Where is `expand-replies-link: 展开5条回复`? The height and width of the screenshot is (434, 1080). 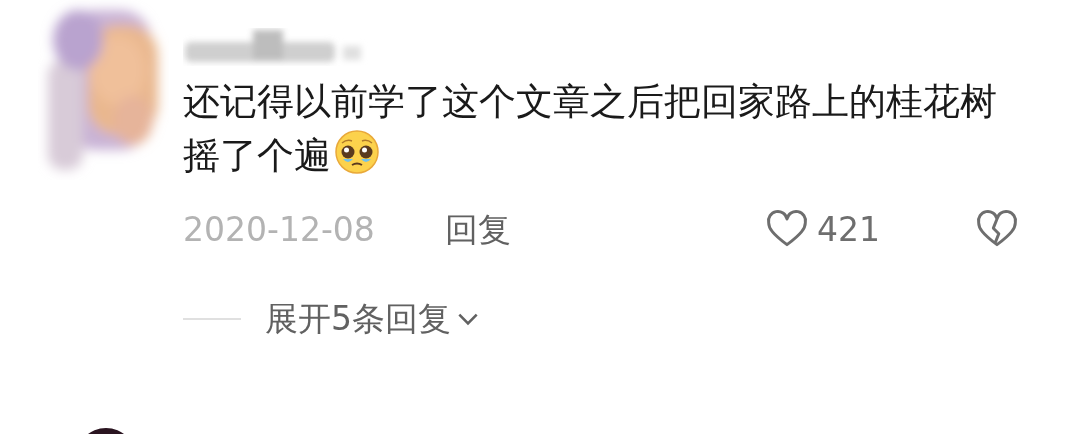 expand-replies-link: 展开5条回复 is located at coordinates (358, 319).